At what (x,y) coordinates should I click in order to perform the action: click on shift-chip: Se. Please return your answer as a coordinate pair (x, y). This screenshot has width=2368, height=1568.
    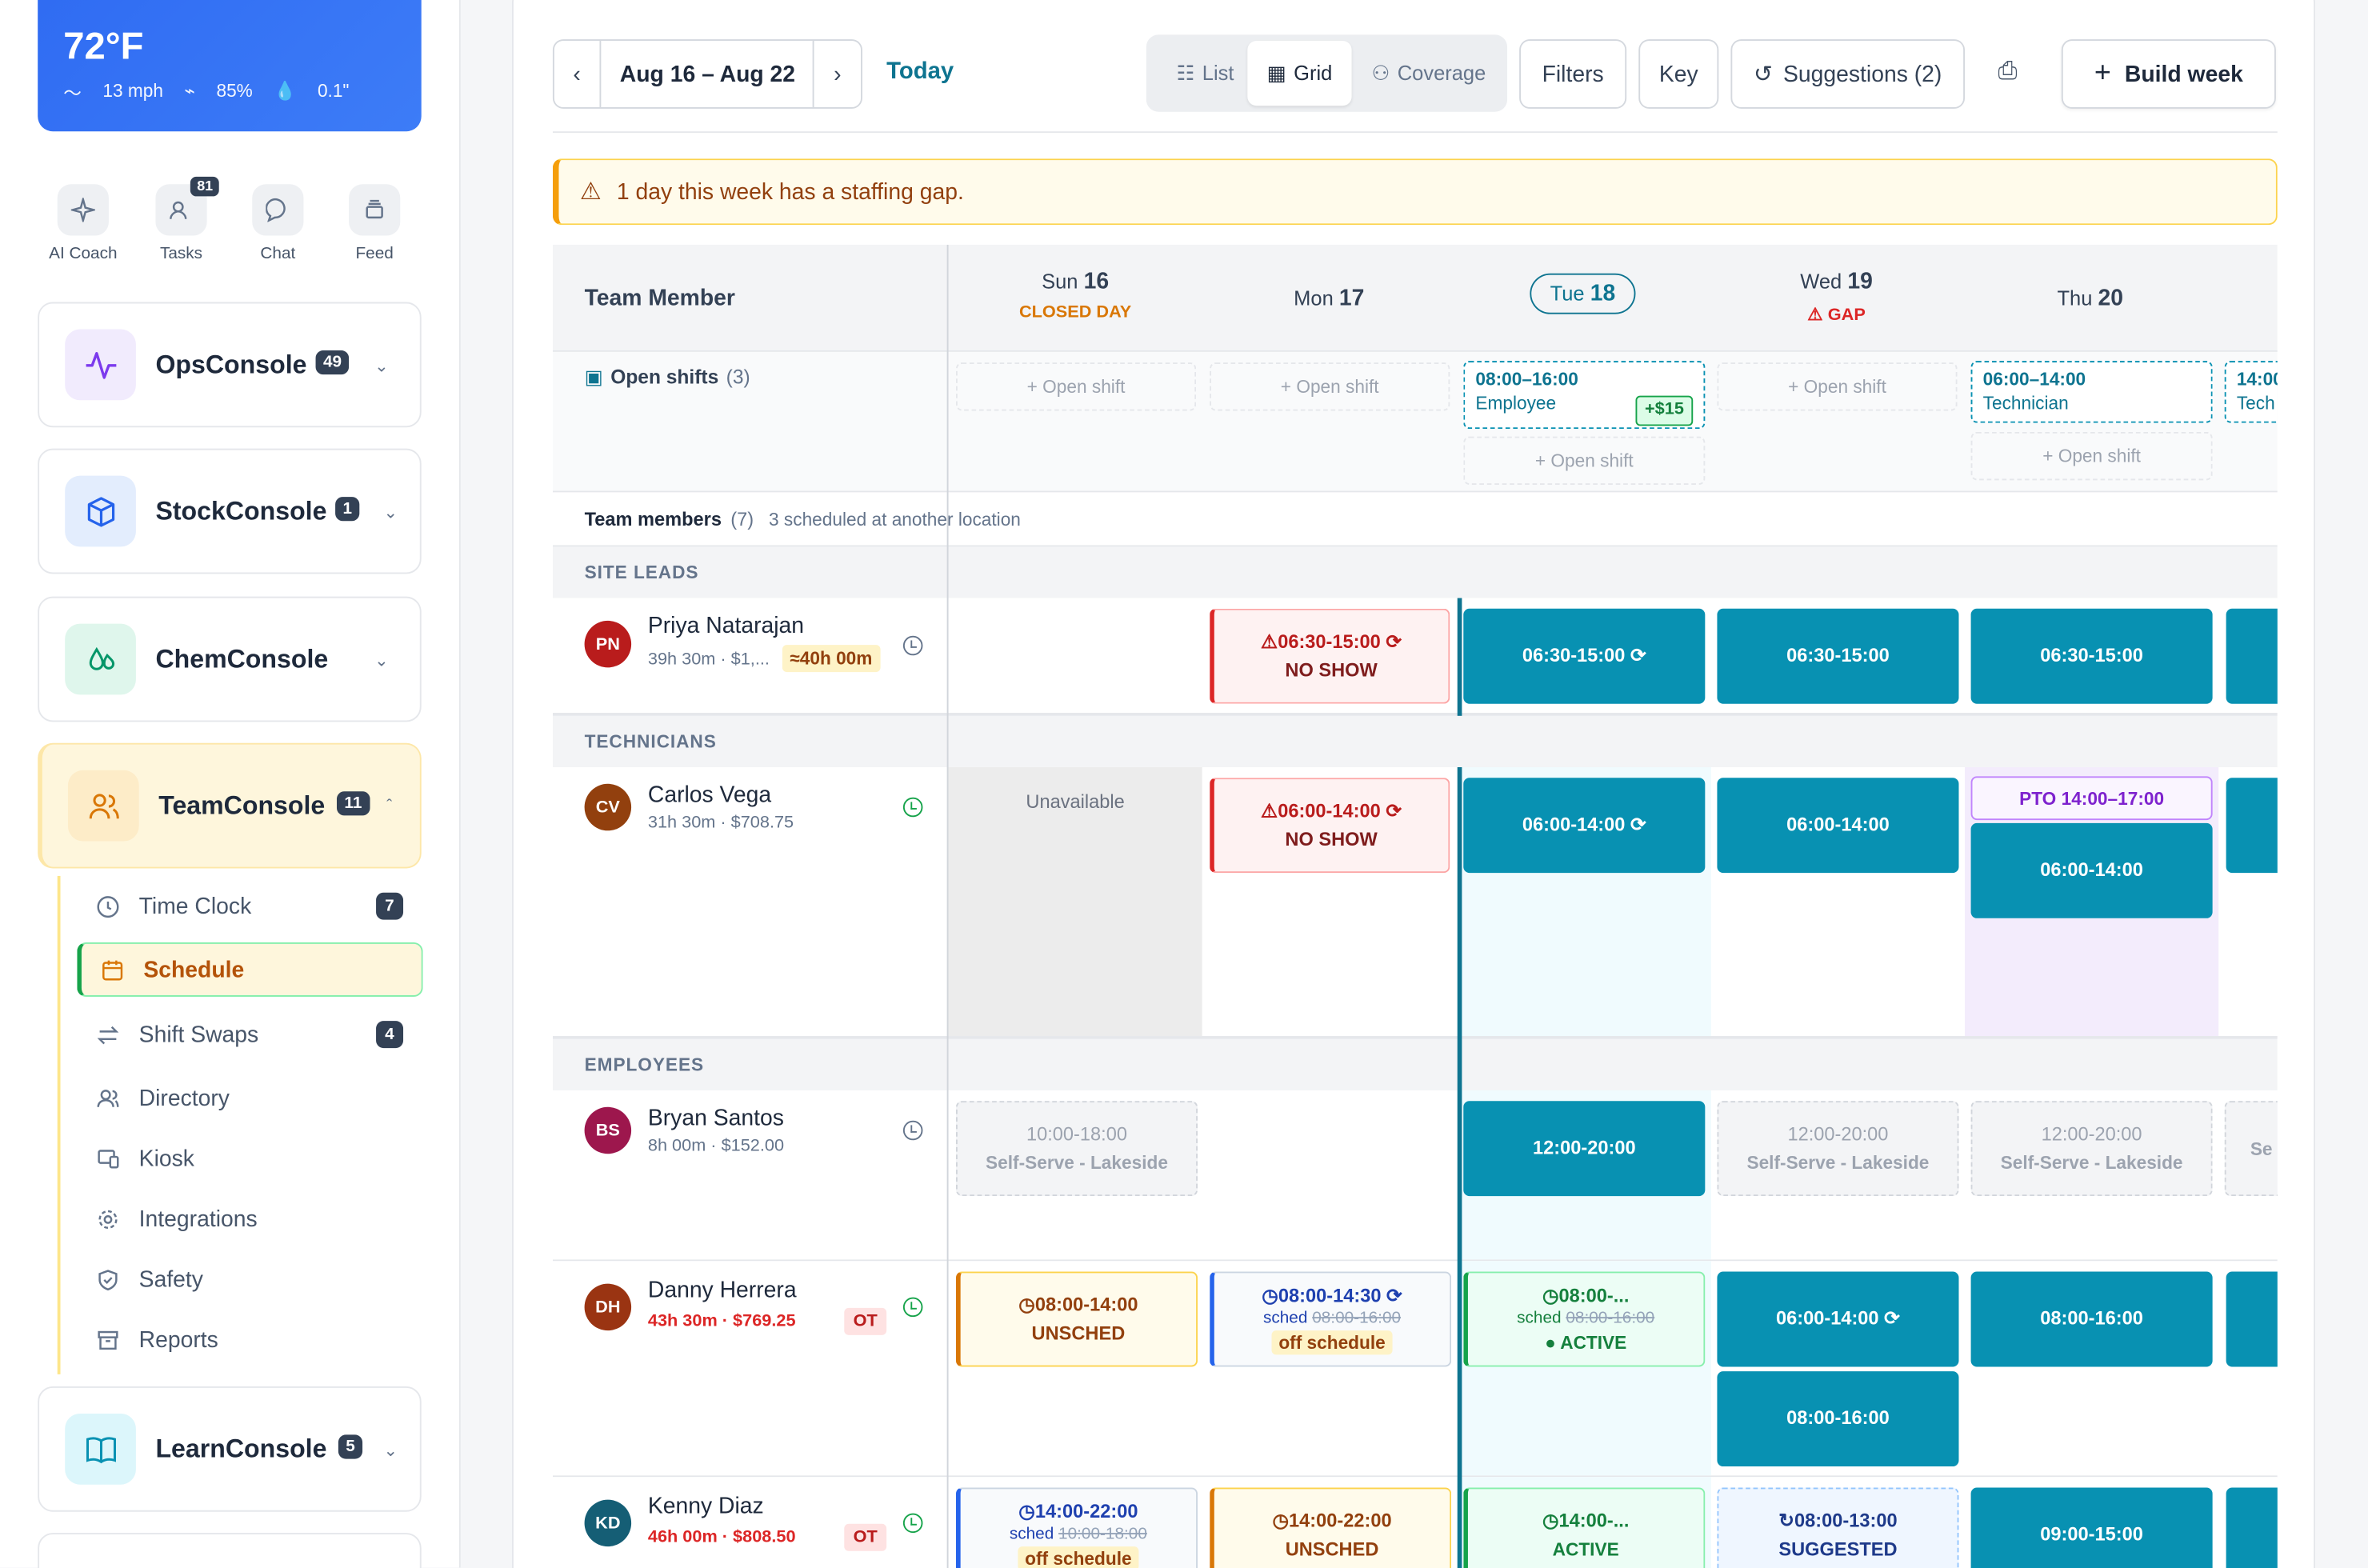
    Looking at the image, I should click on (2251, 1149).